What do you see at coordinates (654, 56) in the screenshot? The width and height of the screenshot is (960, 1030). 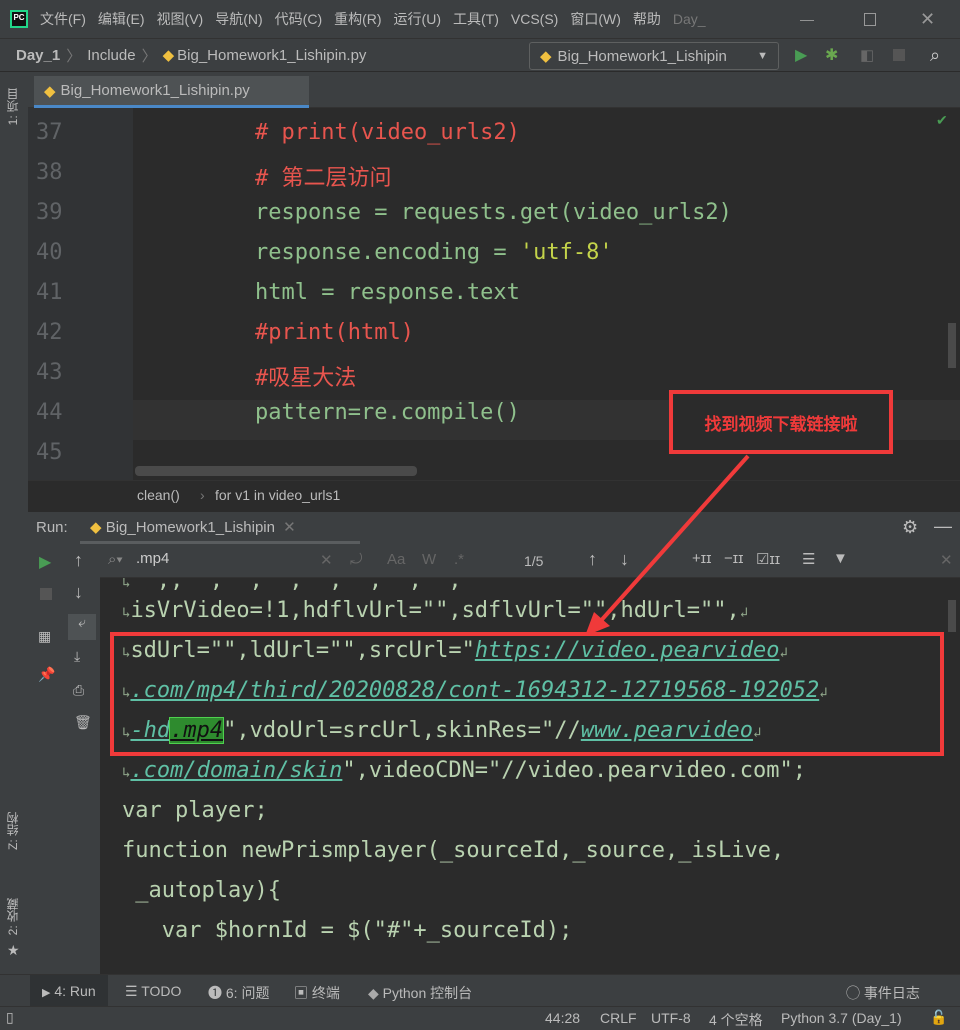 I see `run-config-dropdown: ◆ Big_Homework1_Lishipin ▼` at bounding box center [654, 56].